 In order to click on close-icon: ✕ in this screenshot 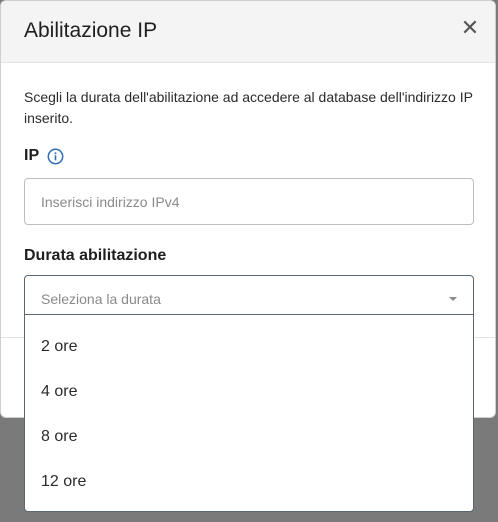, I will do `click(470, 27)`.